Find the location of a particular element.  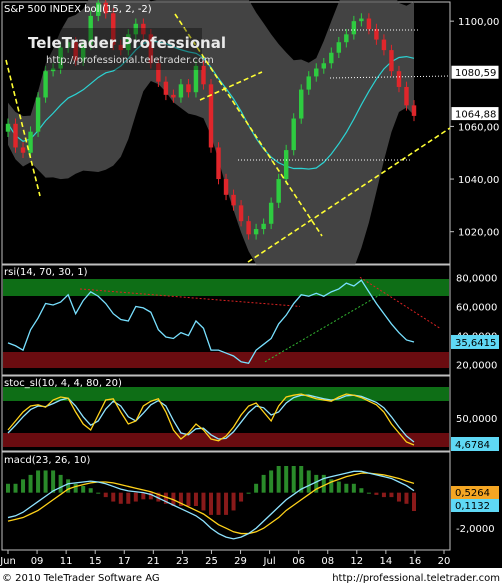

macd-badge-label: 0,5264 is located at coordinates (472, 493).